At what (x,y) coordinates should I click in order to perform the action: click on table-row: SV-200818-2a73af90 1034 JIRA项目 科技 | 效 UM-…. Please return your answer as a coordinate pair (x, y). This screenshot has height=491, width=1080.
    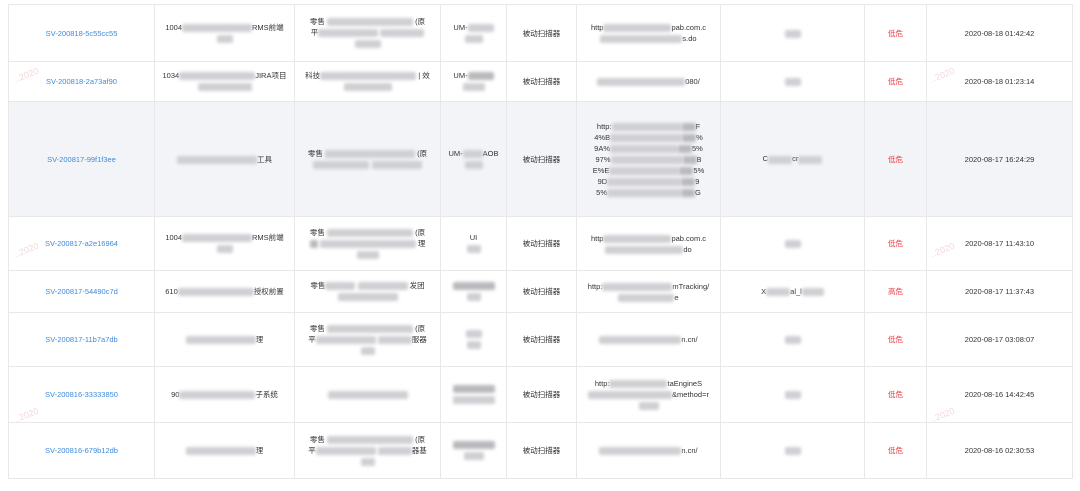
    Looking at the image, I should click on (540, 81).